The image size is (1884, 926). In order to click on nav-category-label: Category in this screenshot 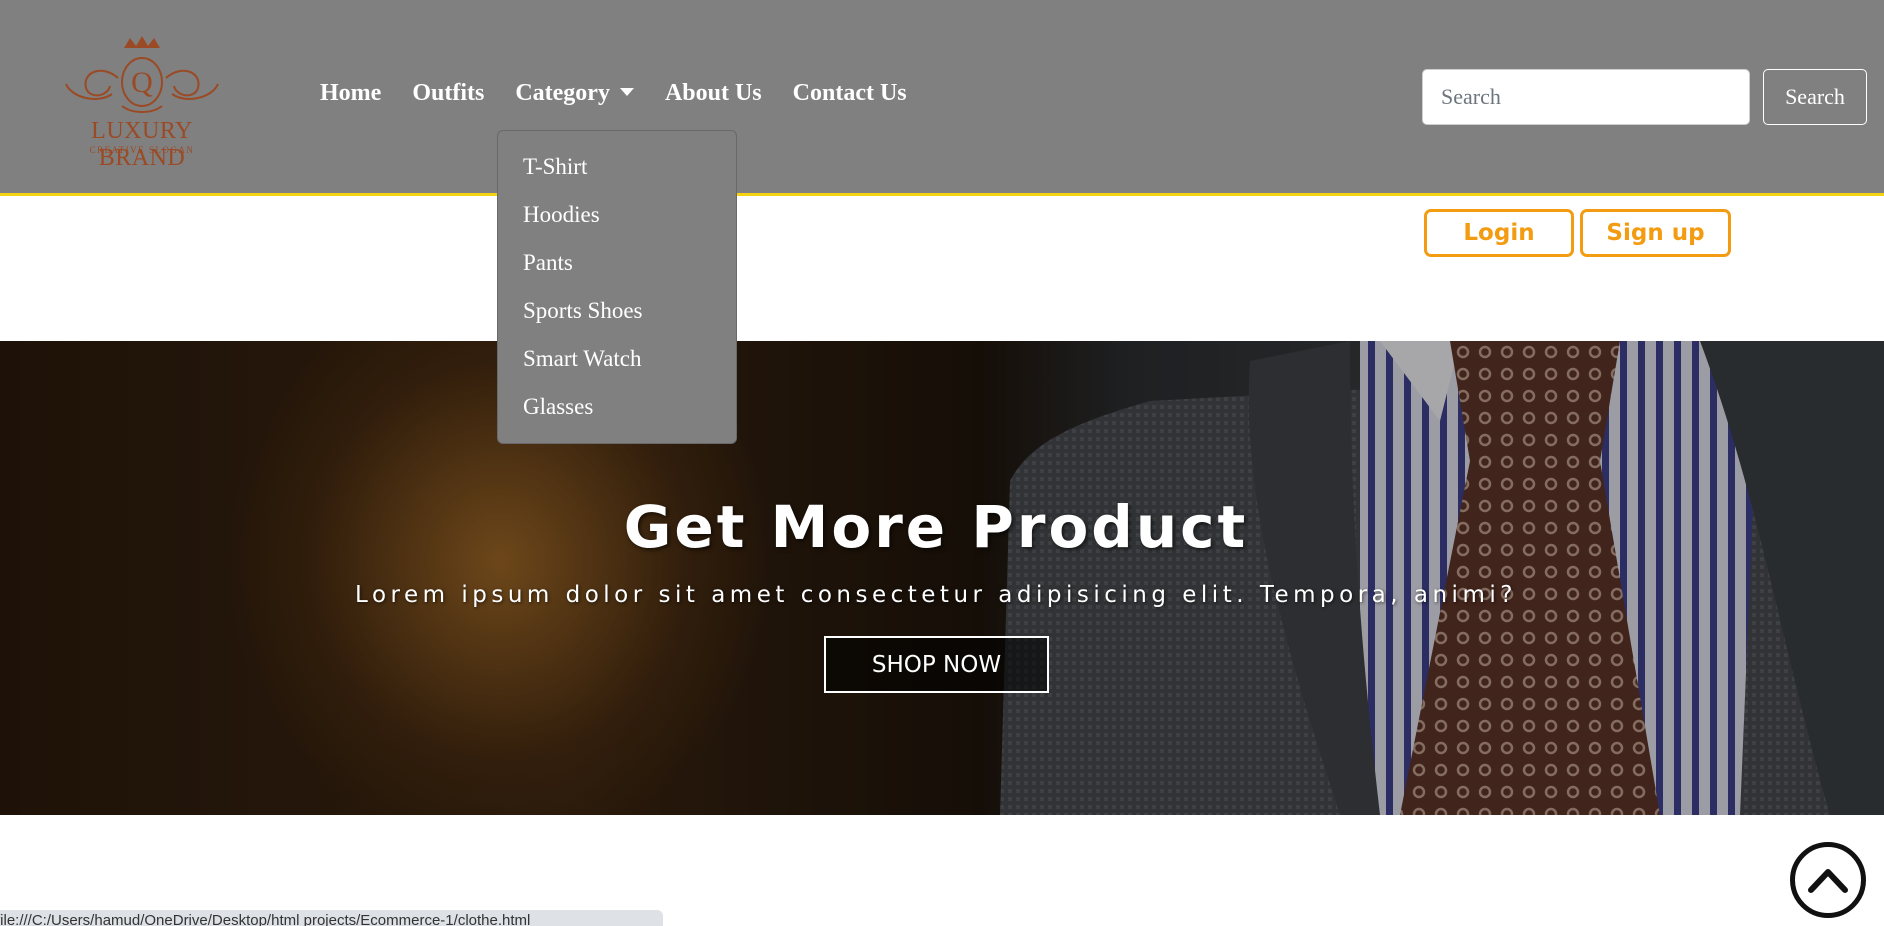, I will do `click(562, 93)`.